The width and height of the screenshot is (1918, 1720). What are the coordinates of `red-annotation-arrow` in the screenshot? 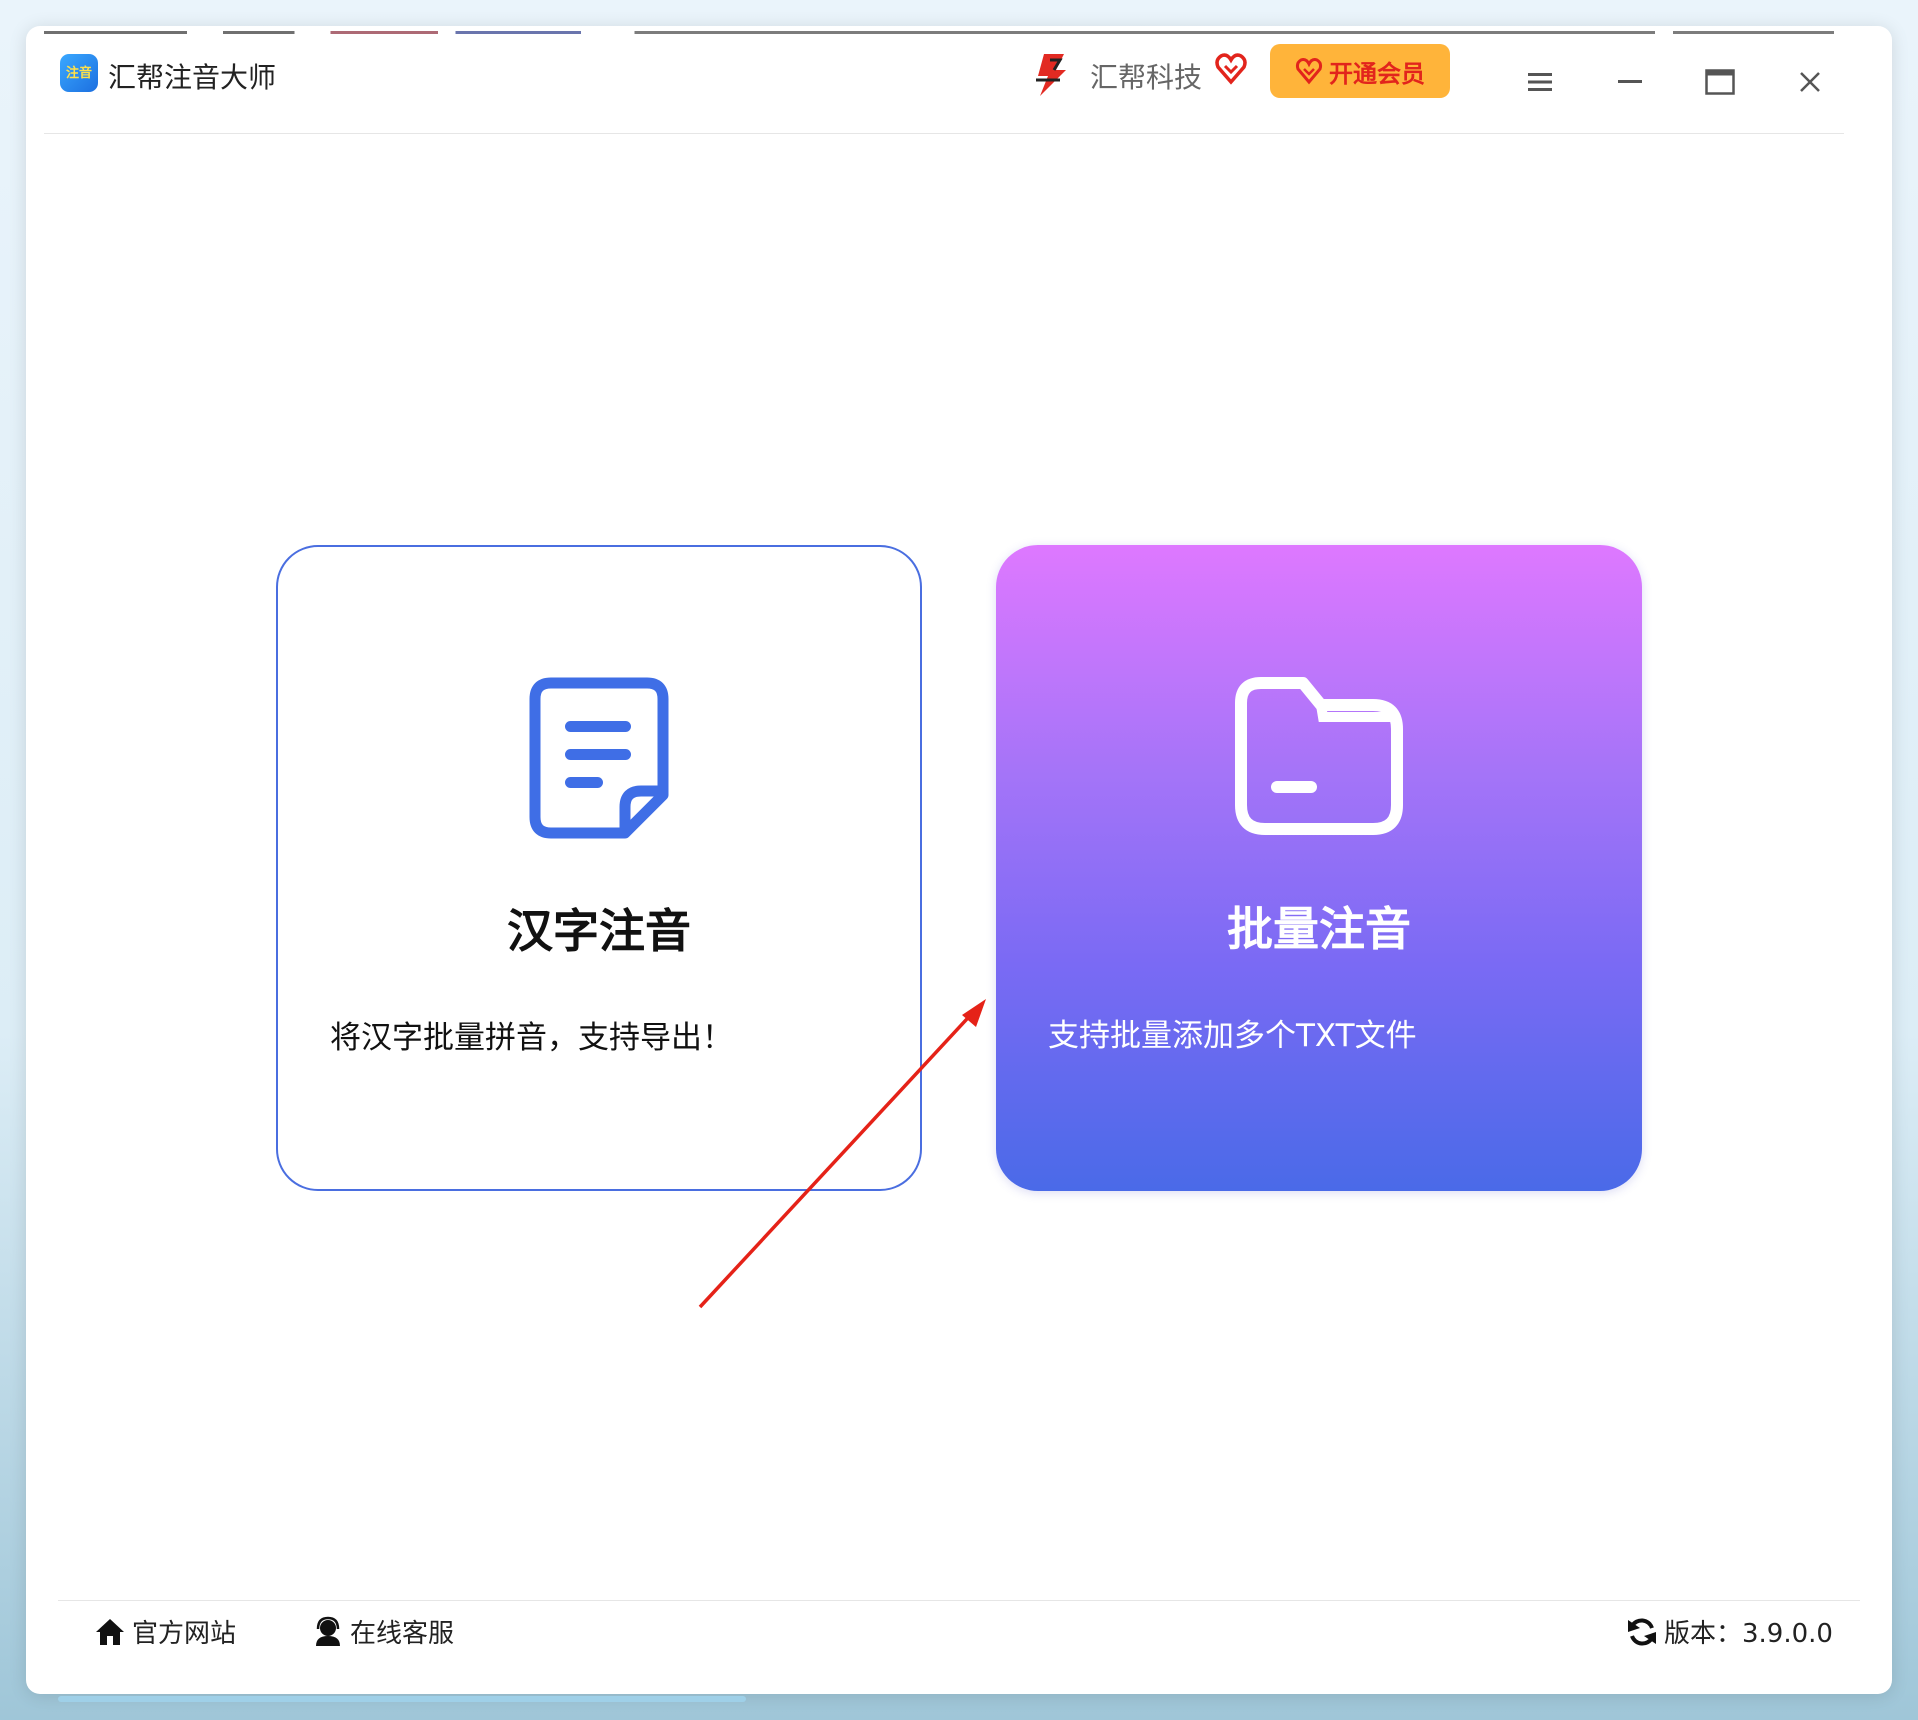 It's located at (842, 1154).